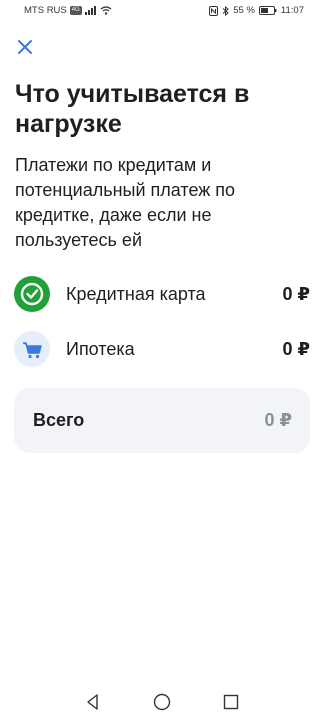 This screenshot has height=720, width=324. I want to click on page-title: Что учитывается в нагрузке, so click(132, 109).